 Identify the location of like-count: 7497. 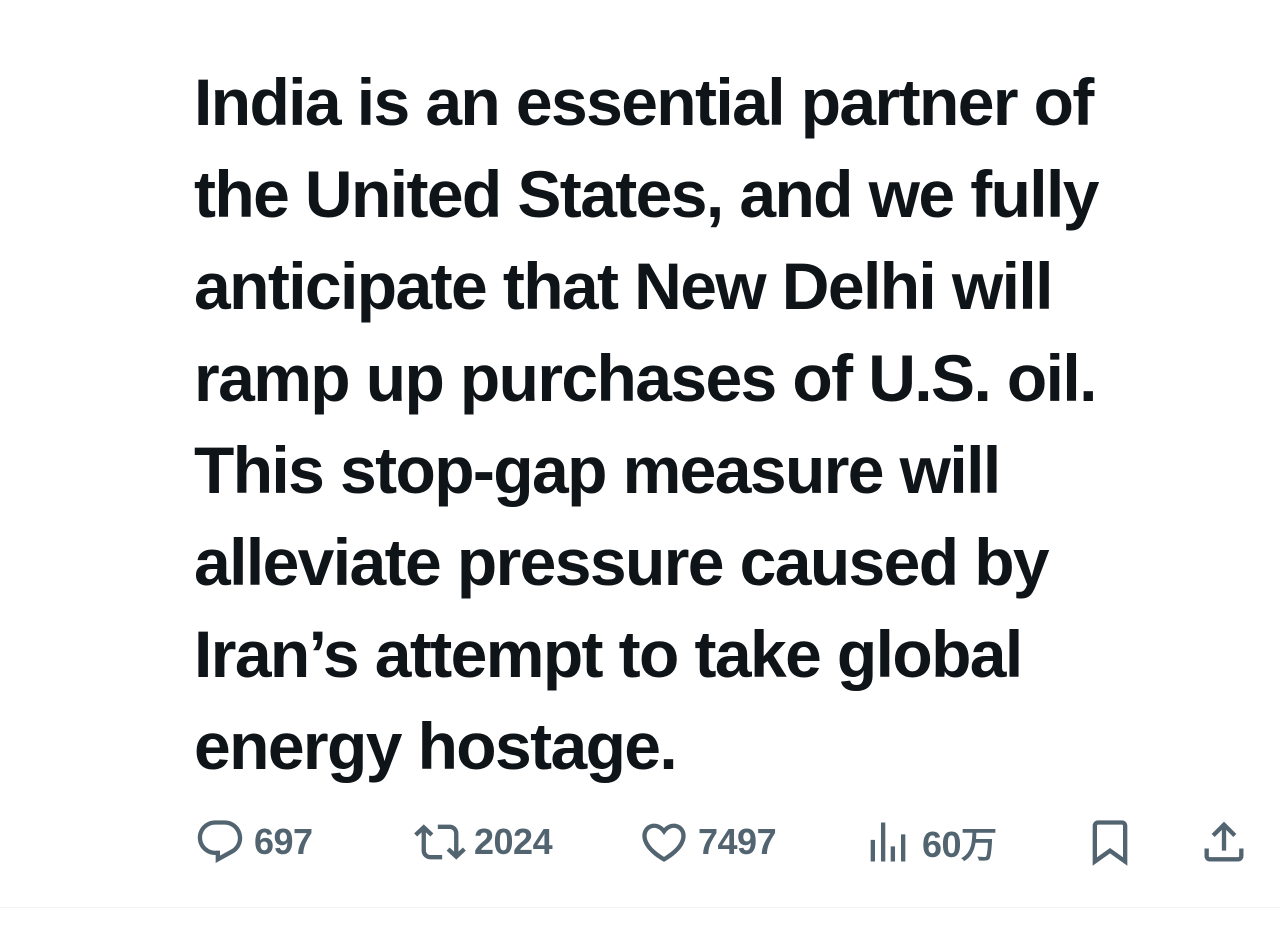
(737, 841).